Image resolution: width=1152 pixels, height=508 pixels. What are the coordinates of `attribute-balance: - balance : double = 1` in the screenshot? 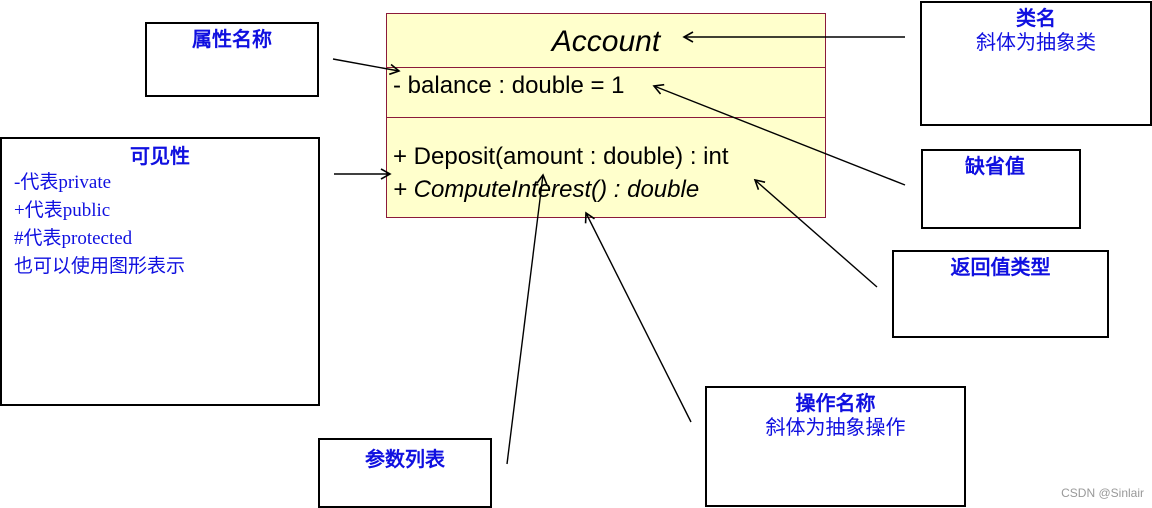 It's located at (509, 85).